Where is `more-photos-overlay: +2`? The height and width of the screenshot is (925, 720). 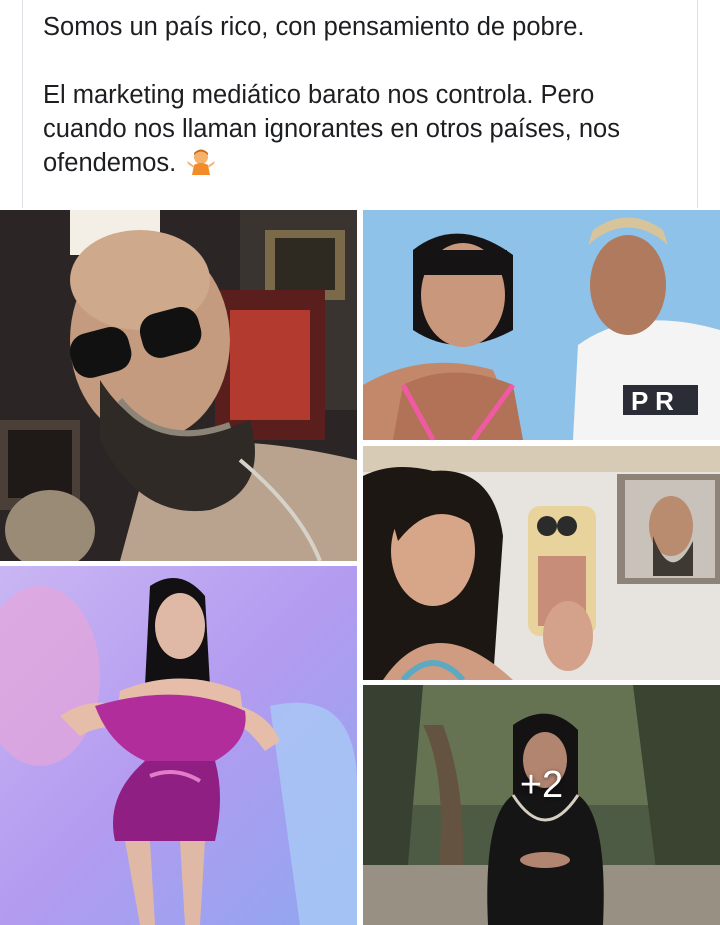
more-photos-overlay: +2 is located at coordinates (541, 805).